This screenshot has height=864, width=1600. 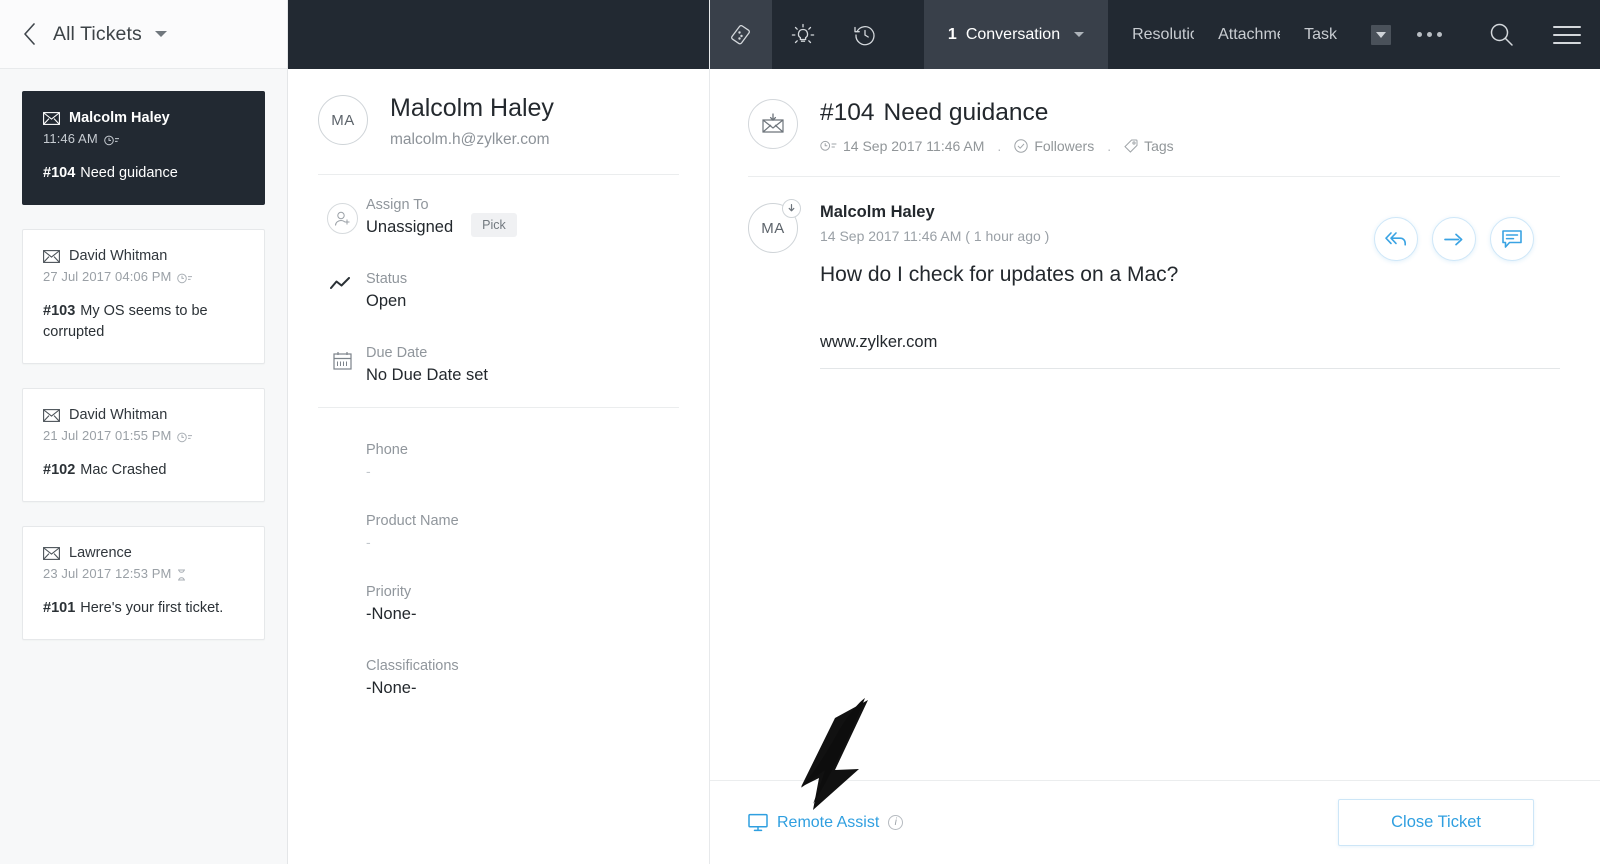 What do you see at coordinates (29, 34) in the screenshot?
I see `chevron-left-icon` at bounding box center [29, 34].